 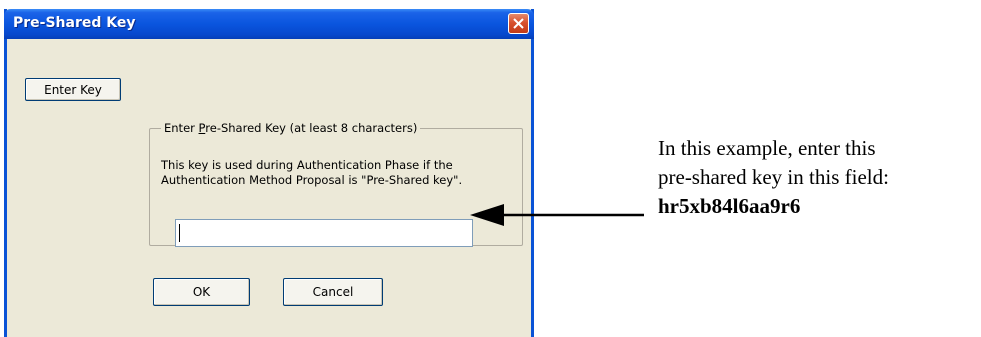 I want to click on legend-suffix: re-Shared Key (at least 8 characters), so click(x=311, y=128).